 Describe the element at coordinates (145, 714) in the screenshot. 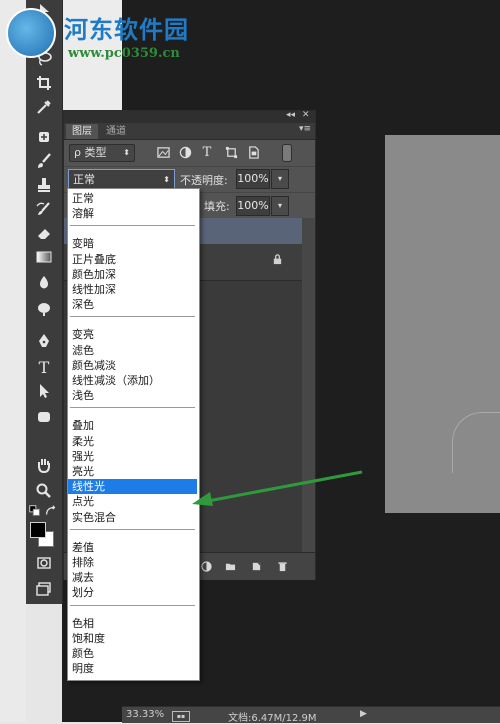

I see `zoom-level: 33.33%` at that location.